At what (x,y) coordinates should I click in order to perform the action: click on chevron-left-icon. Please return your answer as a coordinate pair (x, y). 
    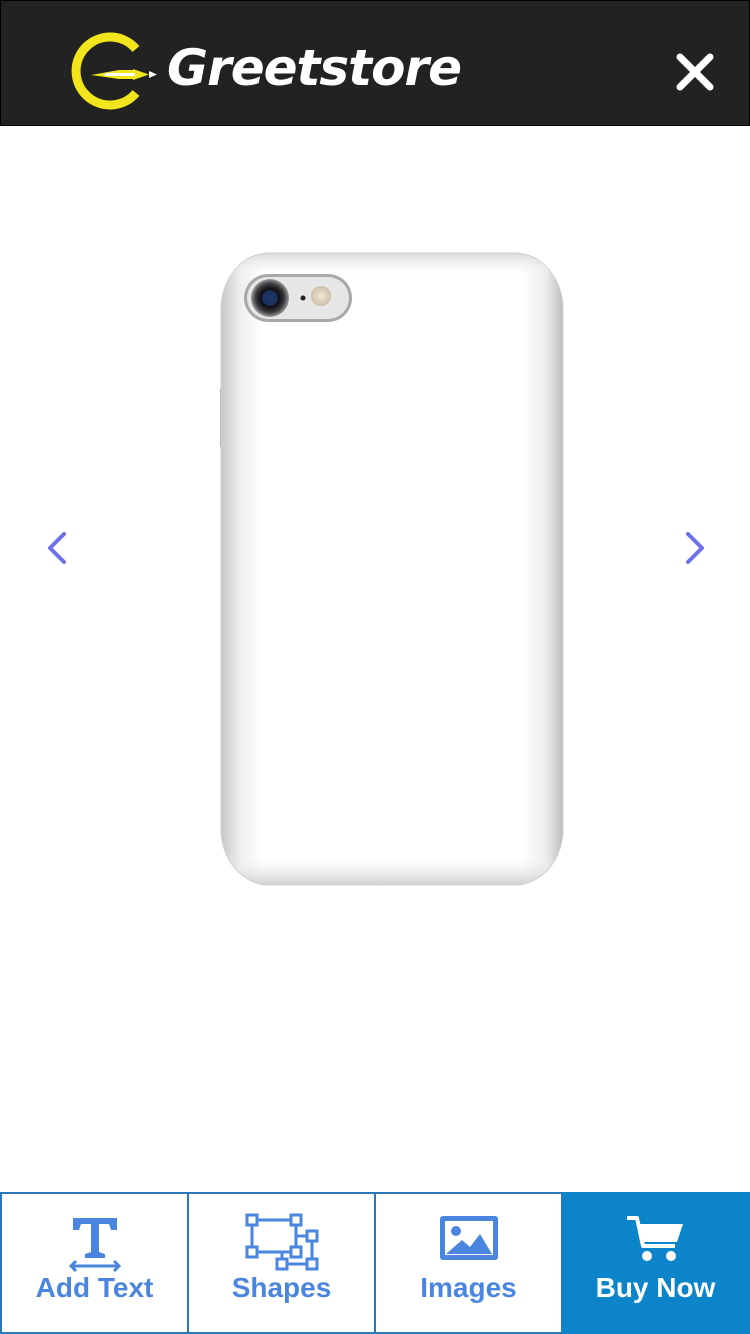
    Looking at the image, I should click on (57, 548).